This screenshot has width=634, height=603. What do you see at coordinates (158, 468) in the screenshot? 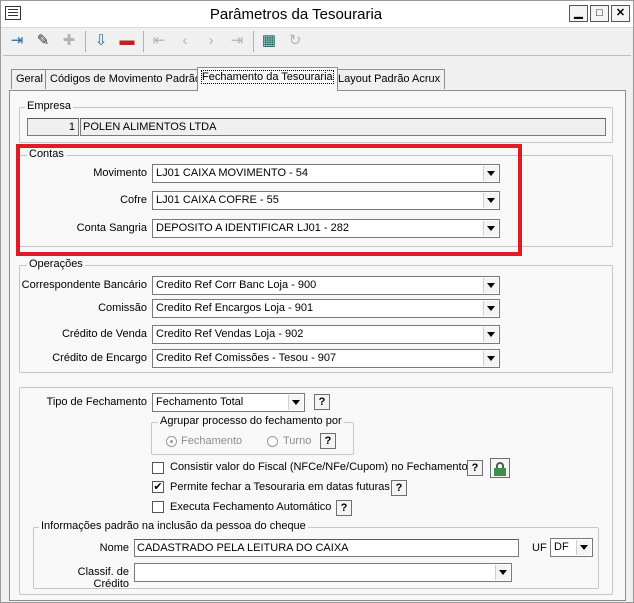
I see `consistir-checkbox` at bounding box center [158, 468].